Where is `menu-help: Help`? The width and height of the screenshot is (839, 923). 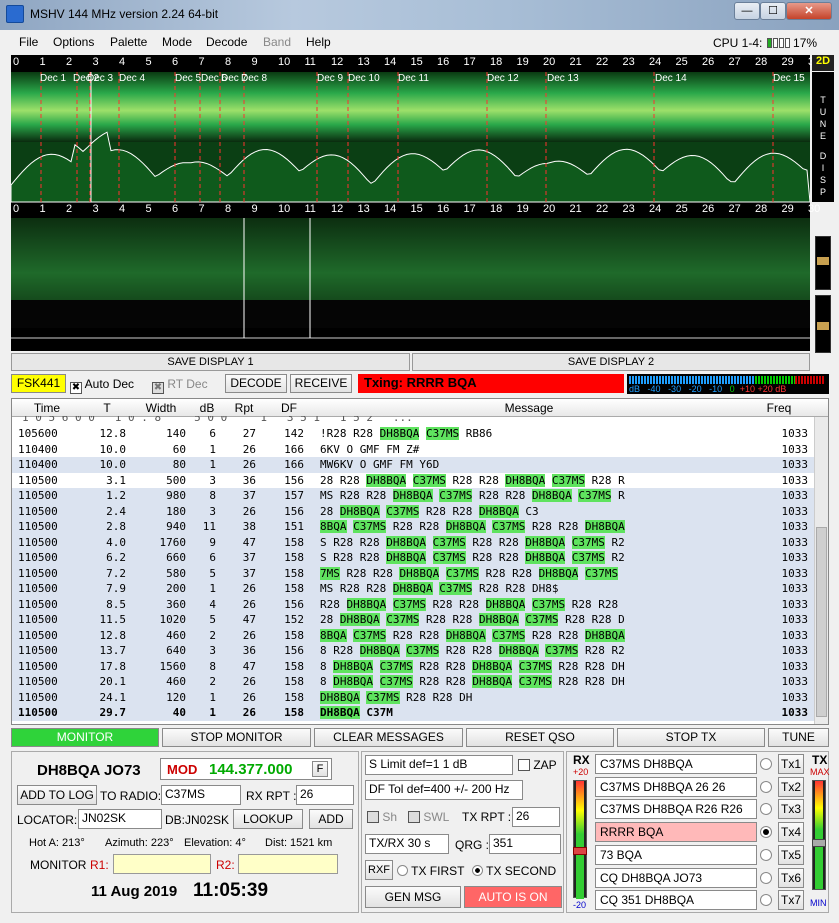
menu-help: Help is located at coordinates (318, 42).